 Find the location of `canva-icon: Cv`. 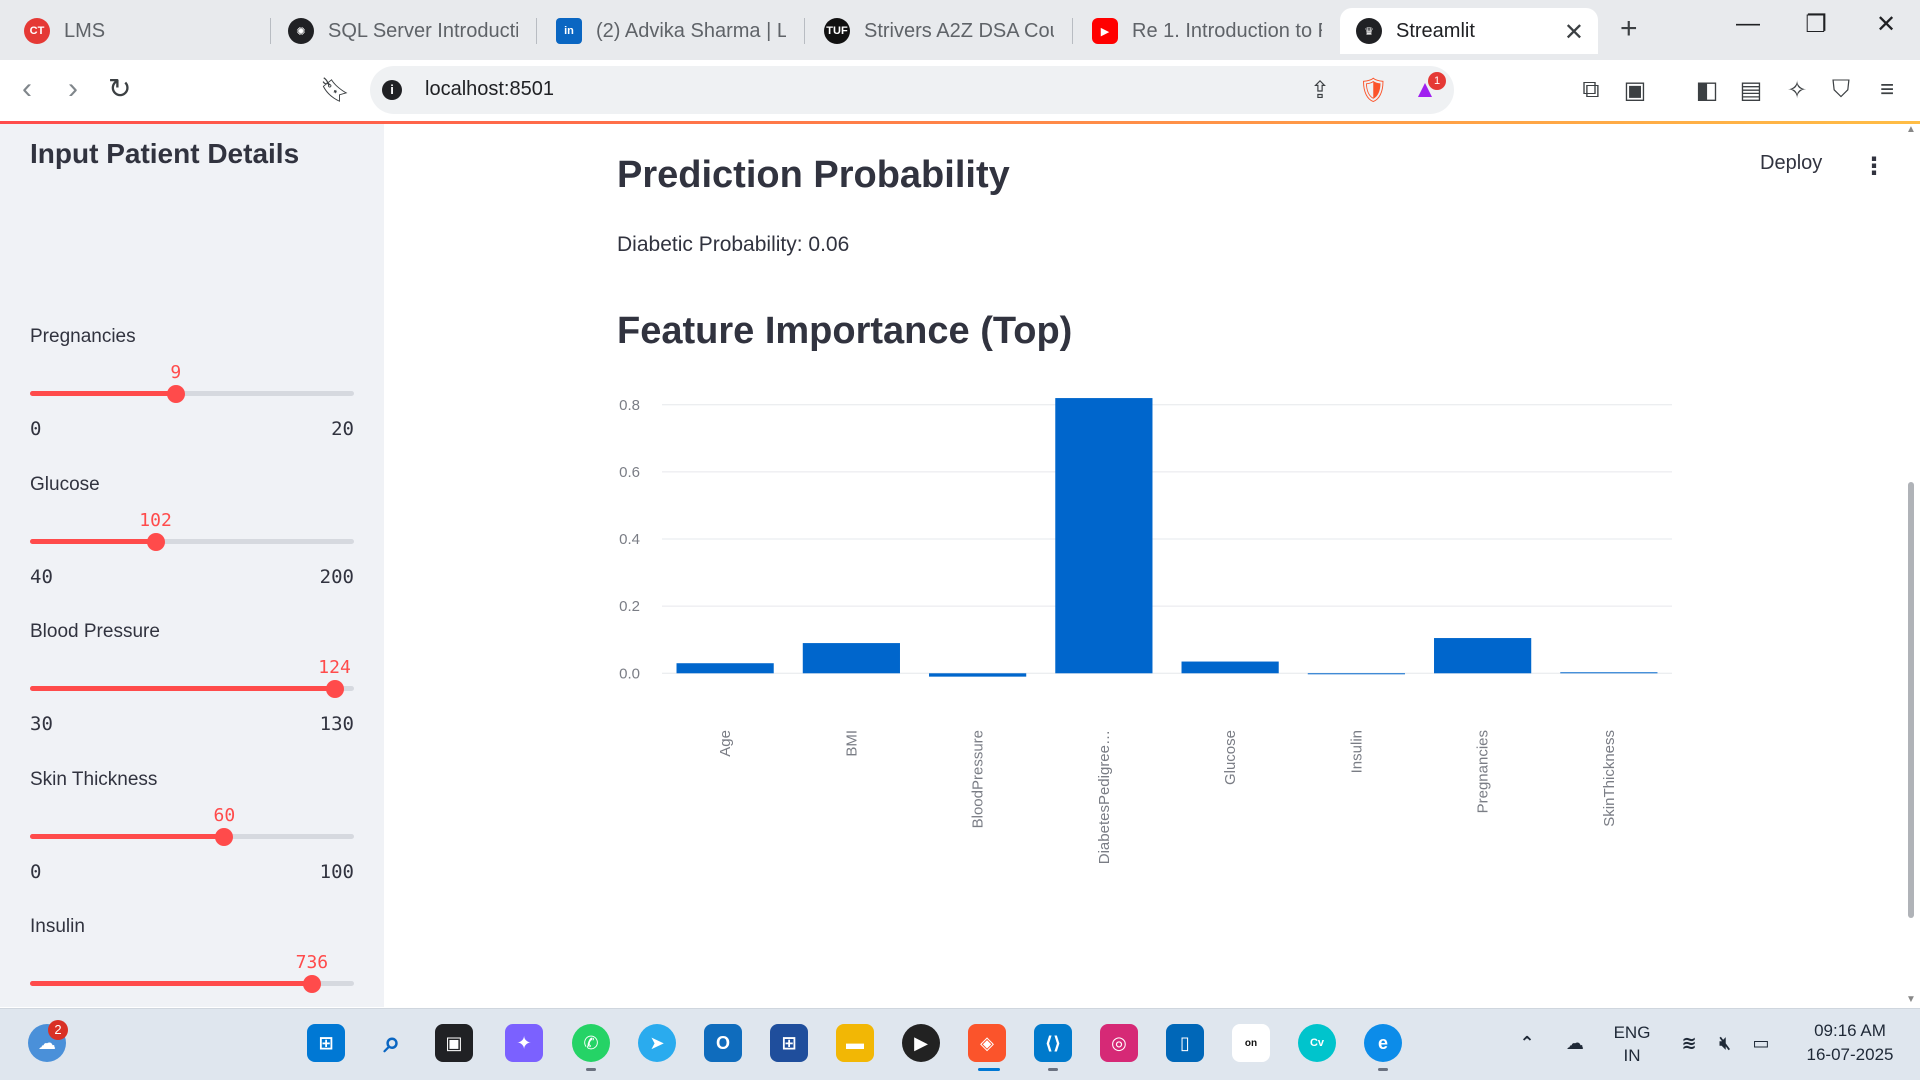

canva-icon: Cv is located at coordinates (1317, 1043).